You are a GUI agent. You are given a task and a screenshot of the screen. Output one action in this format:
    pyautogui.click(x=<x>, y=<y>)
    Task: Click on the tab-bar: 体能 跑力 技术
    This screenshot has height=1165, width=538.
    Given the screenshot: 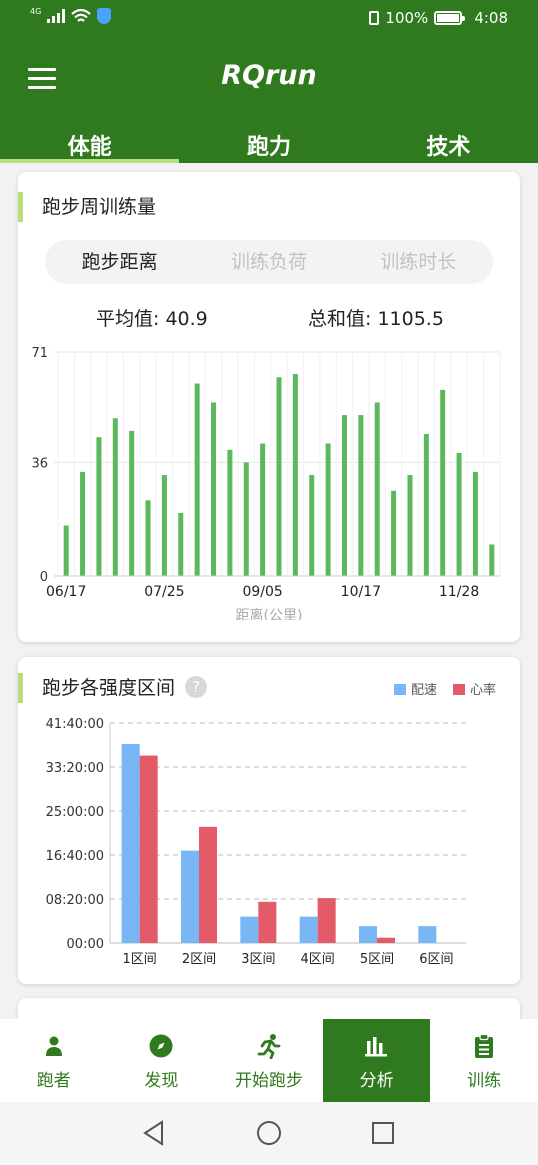 What is the action you would take?
    pyautogui.click(x=269, y=141)
    